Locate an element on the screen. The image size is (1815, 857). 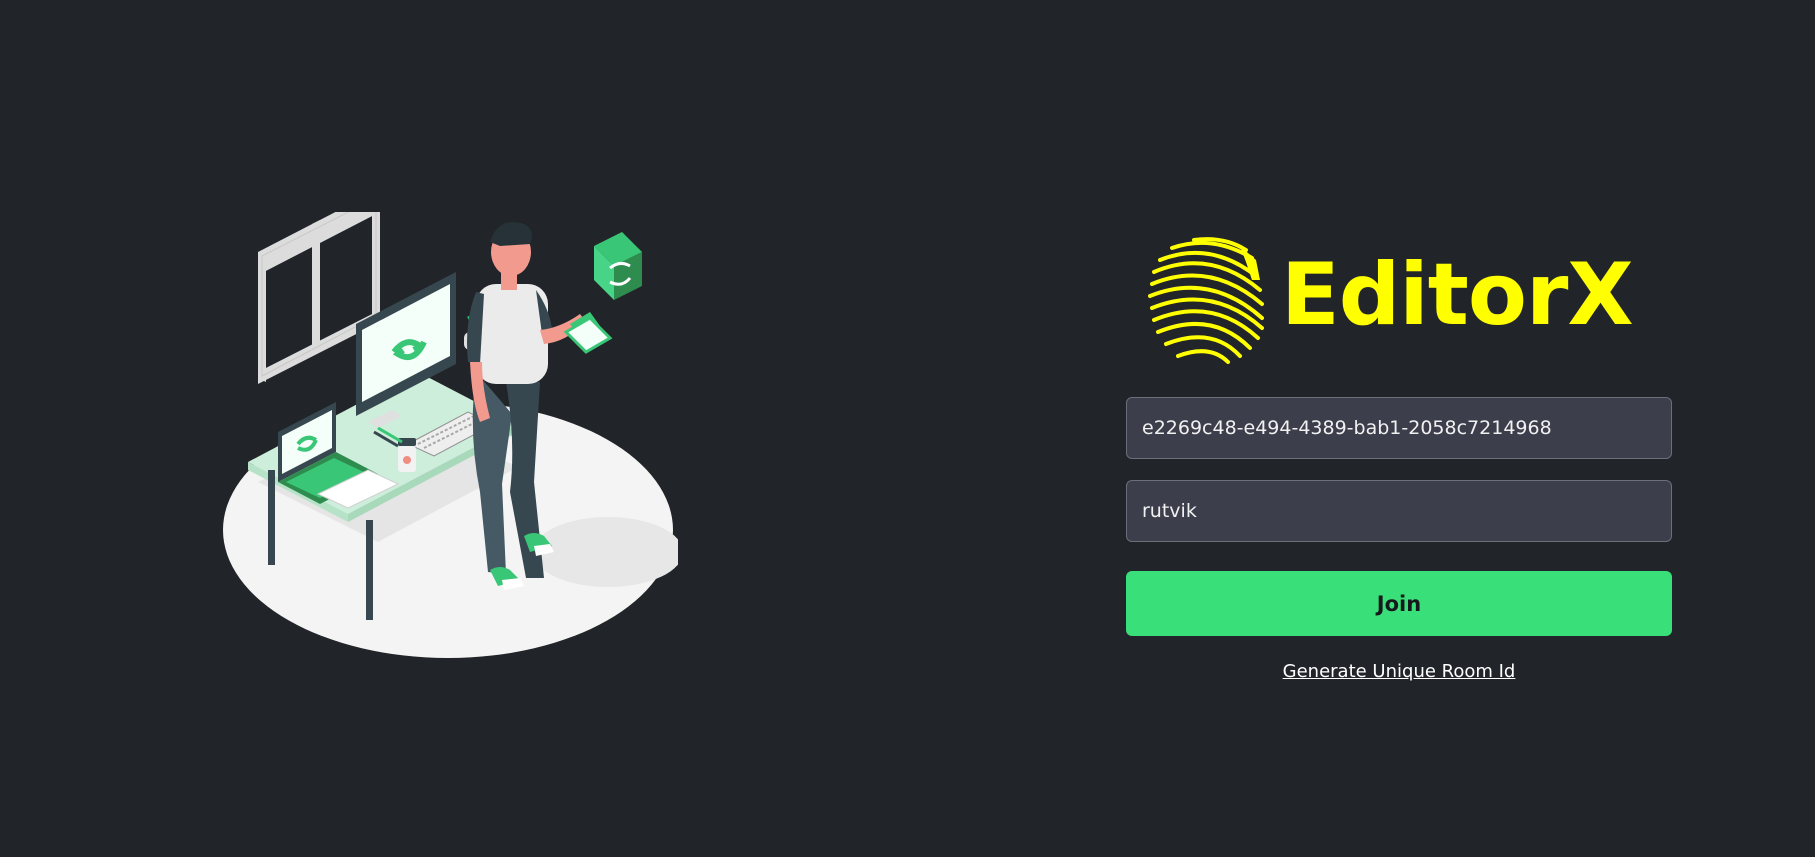
brand-name: EditorX is located at coordinates (1457, 295).